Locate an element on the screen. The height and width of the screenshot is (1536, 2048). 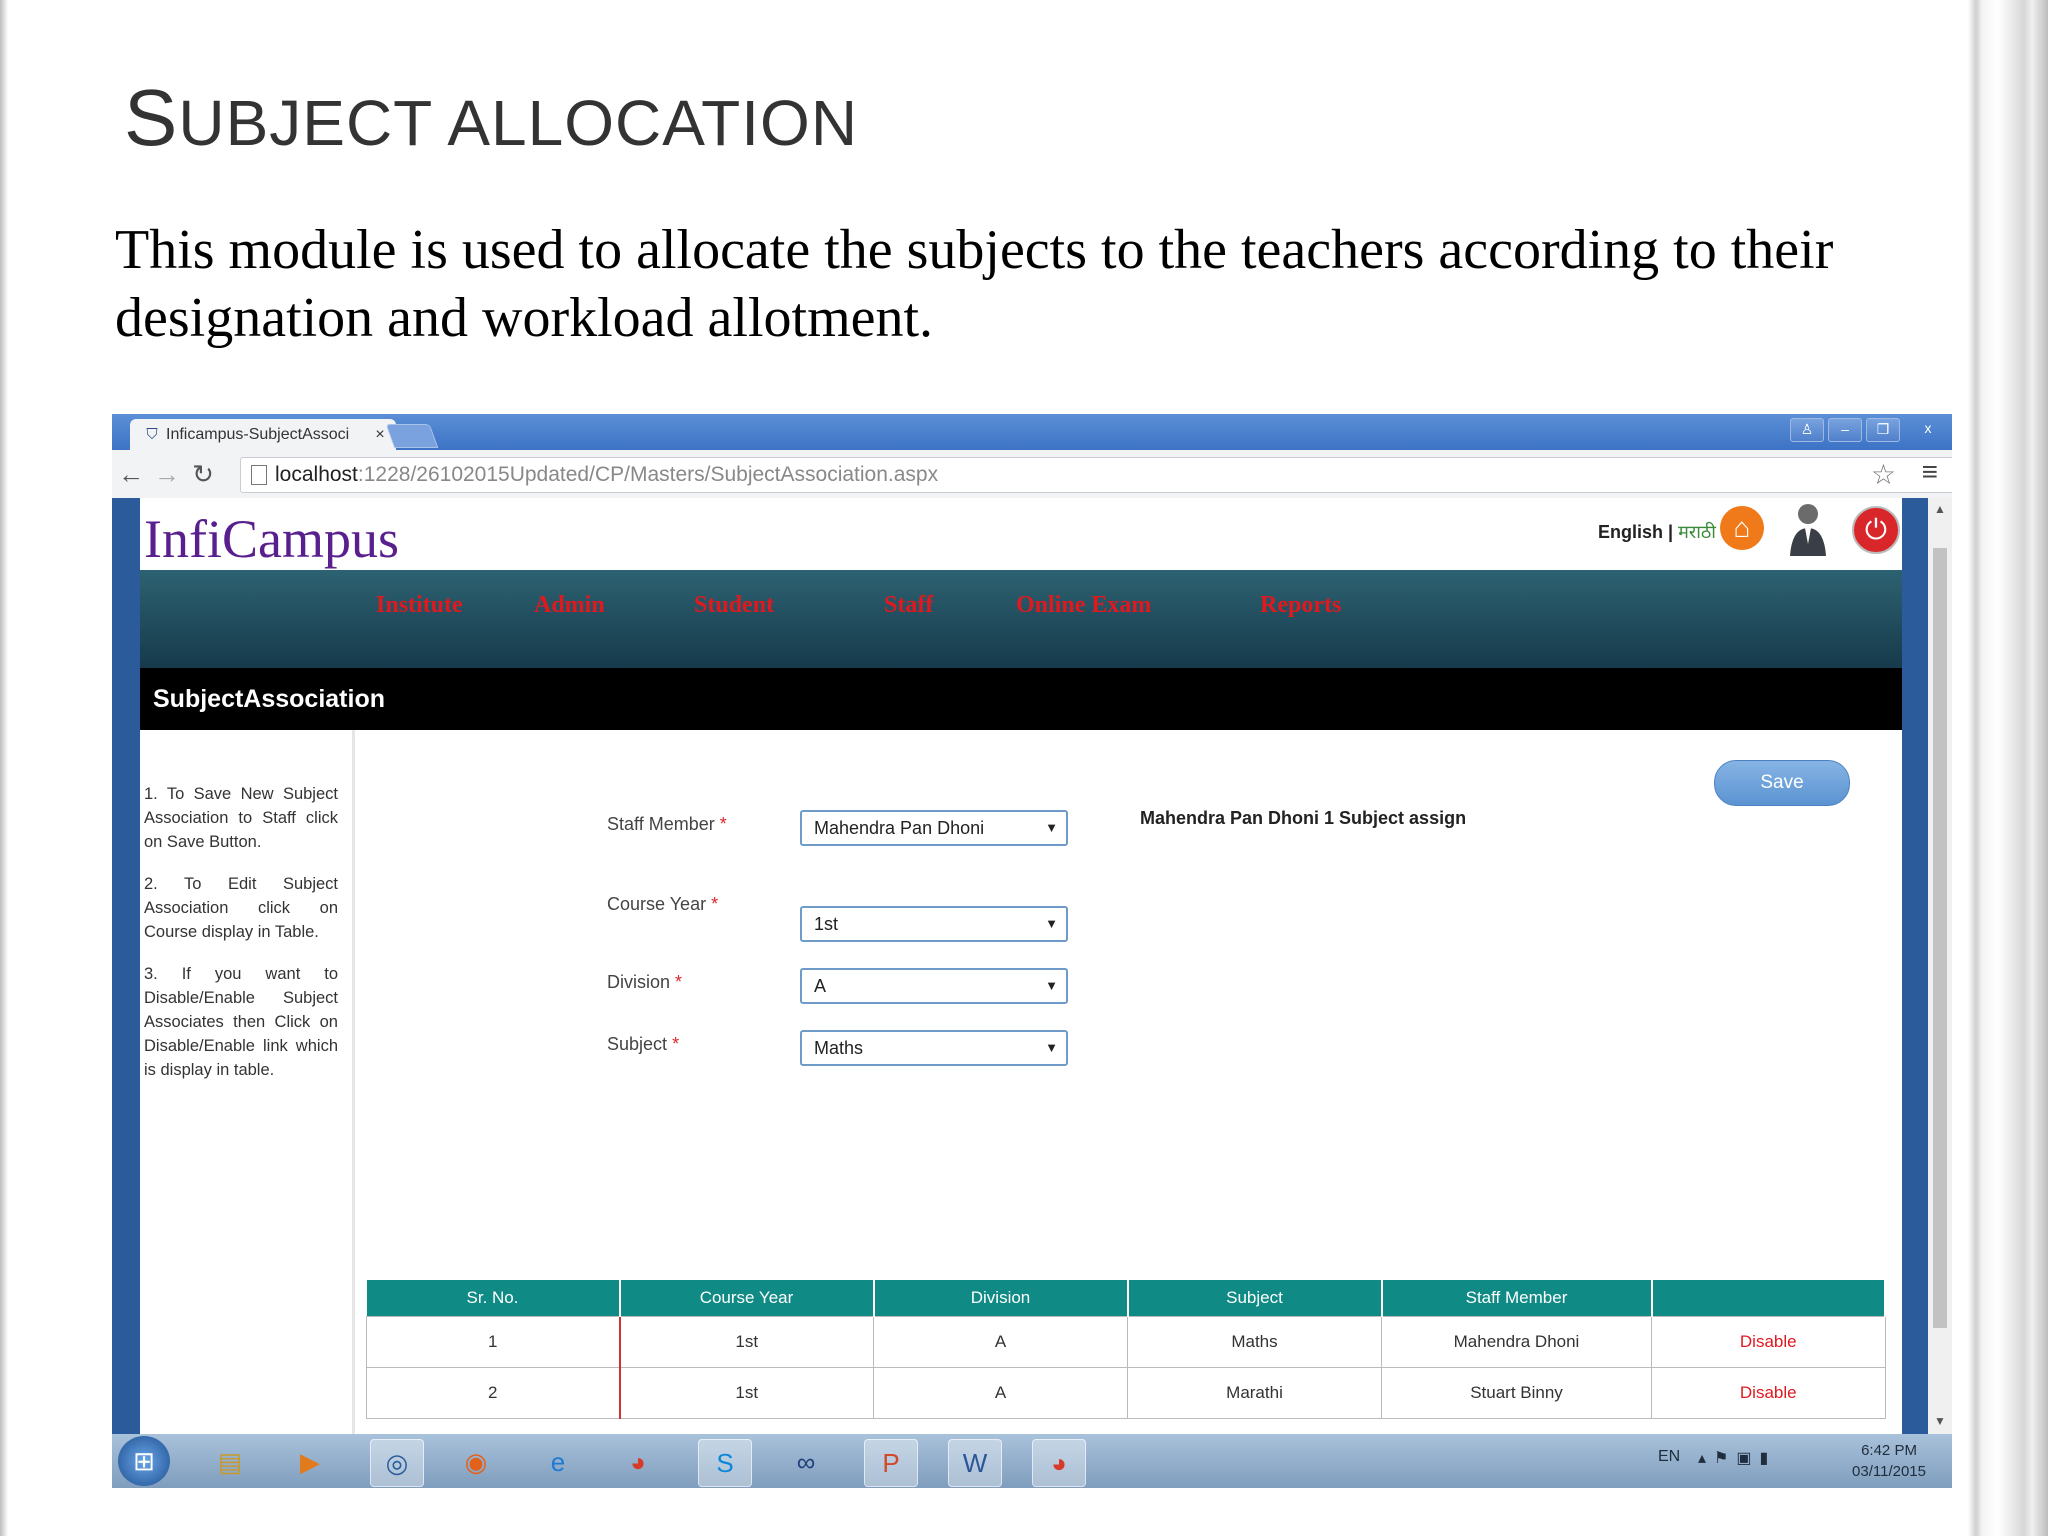
cell-division: A is located at coordinates (1000, 1342).